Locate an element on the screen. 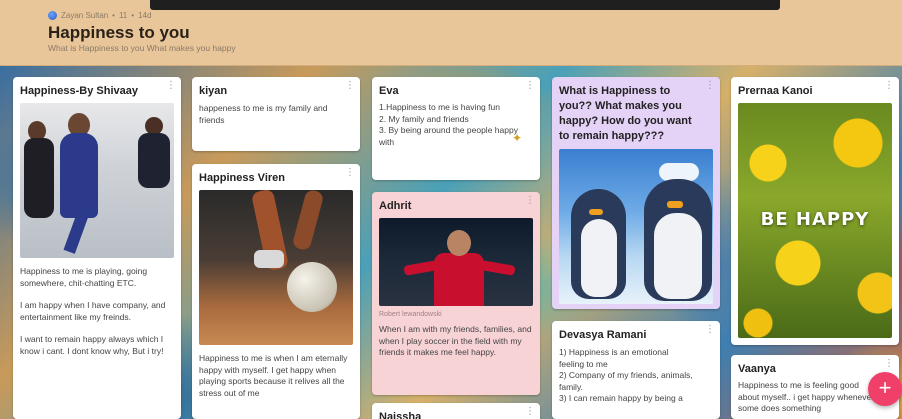  post-title: Prernaa Kanoi is located at coordinates (775, 91).